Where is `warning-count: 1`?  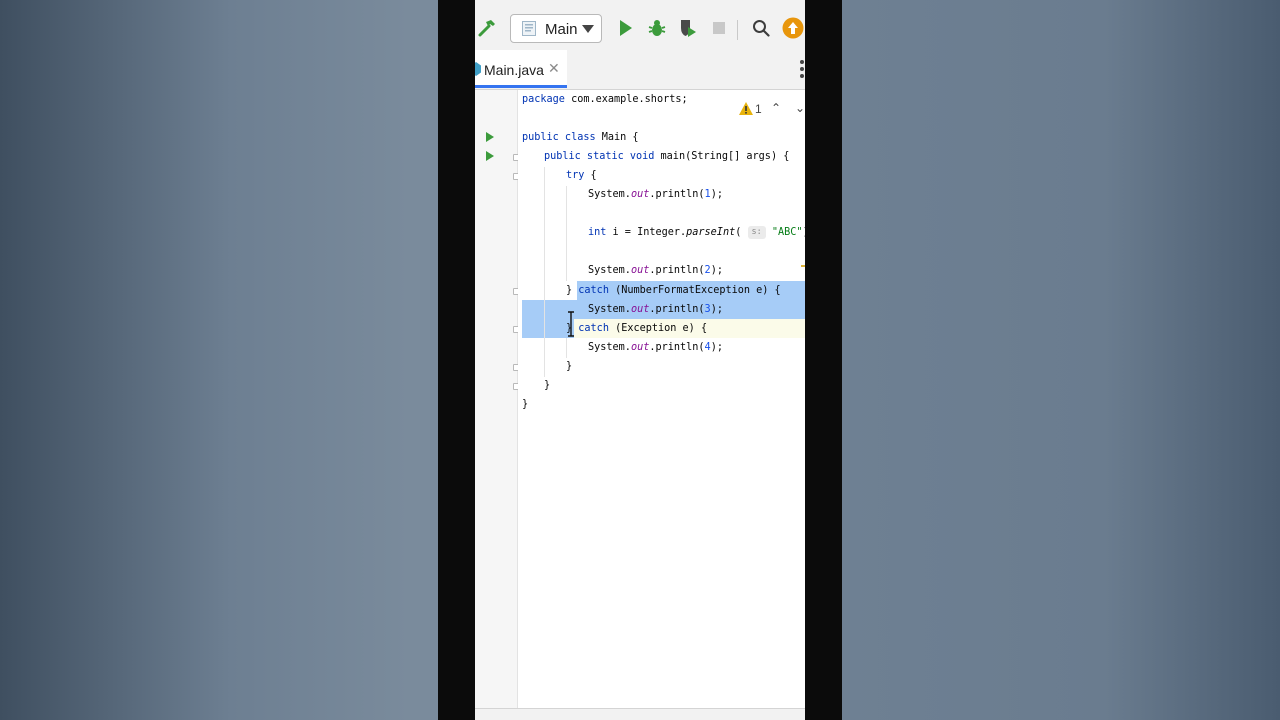
warning-count: 1 is located at coordinates (758, 109).